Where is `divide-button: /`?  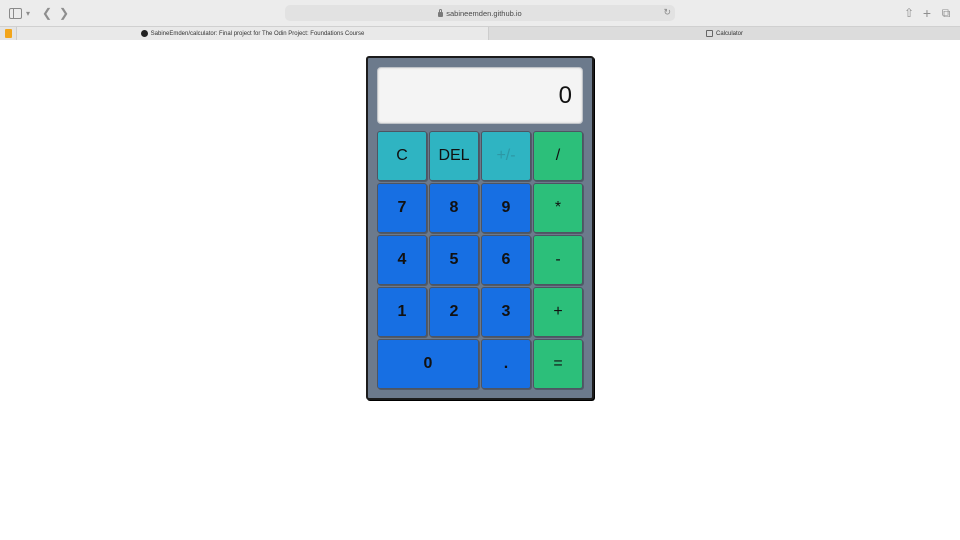 divide-button: / is located at coordinates (558, 156).